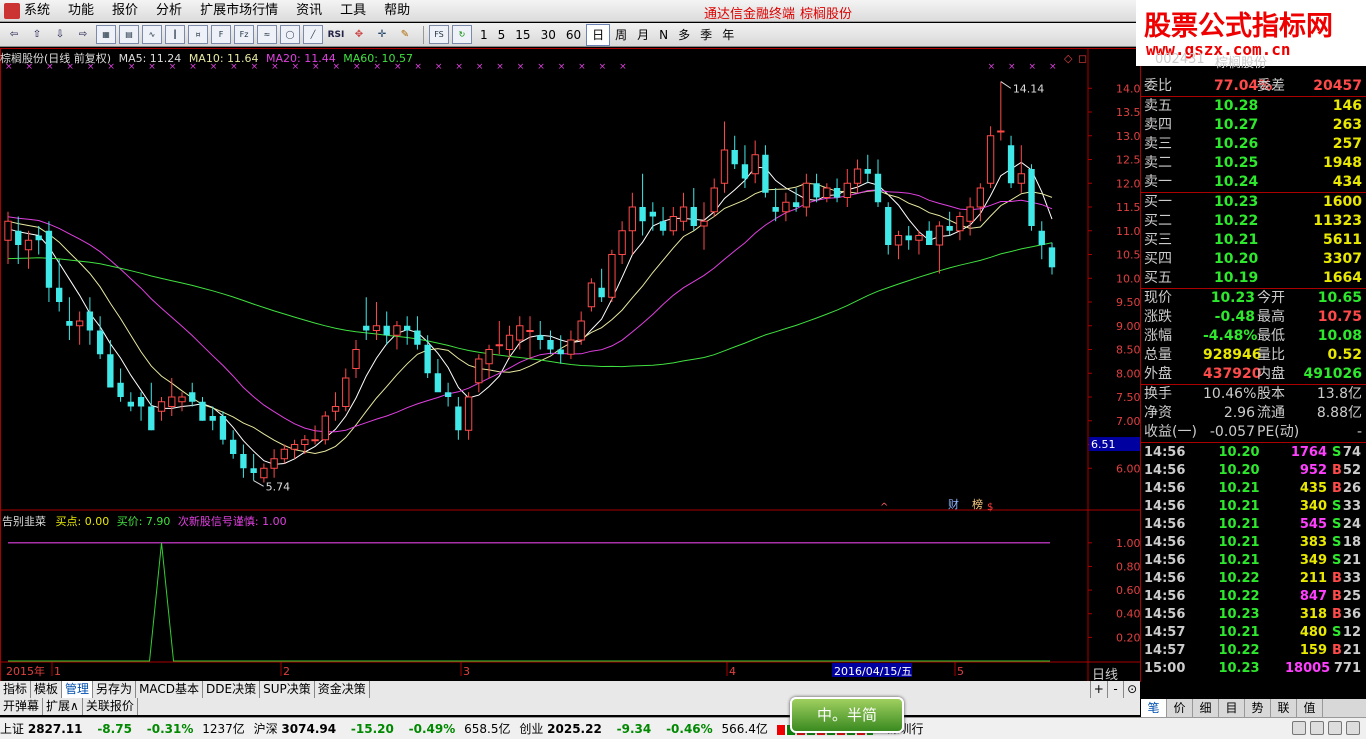 This screenshot has width=1366, height=739. I want to click on tick-row: 14:57 10.22 159 B 21, so click(1254, 651).